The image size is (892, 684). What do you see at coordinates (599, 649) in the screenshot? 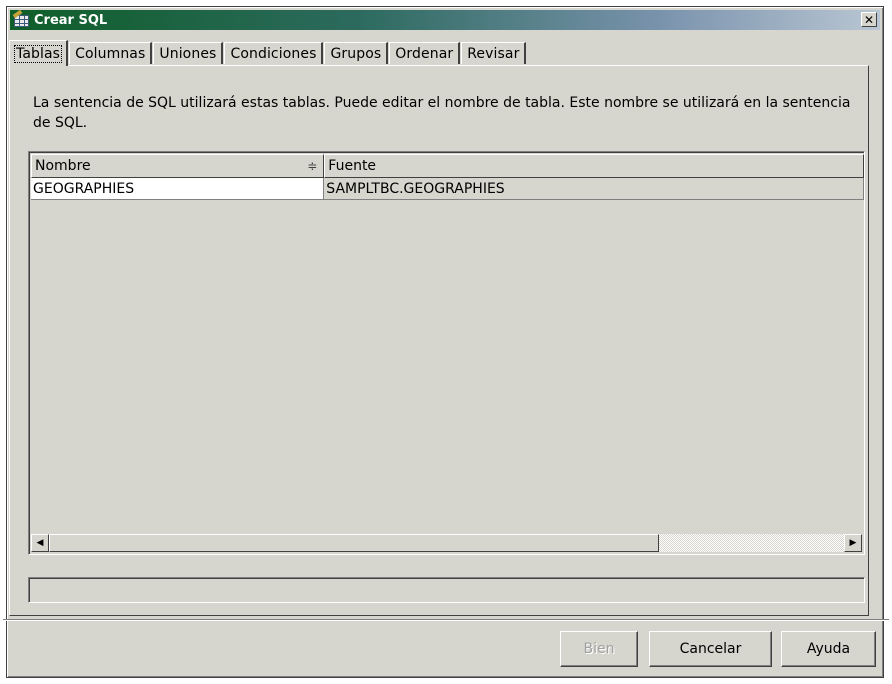
I see `ok-button: Bien` at bounding box center [599, 649].